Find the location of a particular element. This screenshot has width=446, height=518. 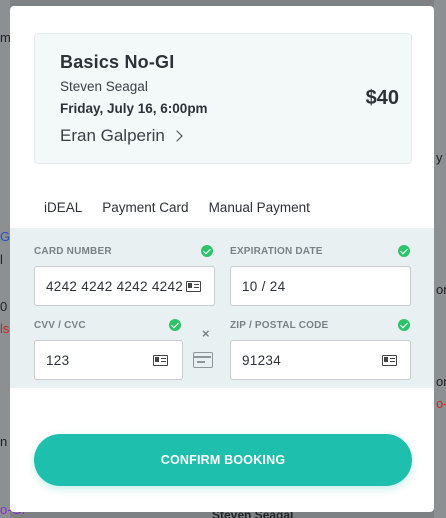

expiration-date-input is located at coordinates (320, 286).